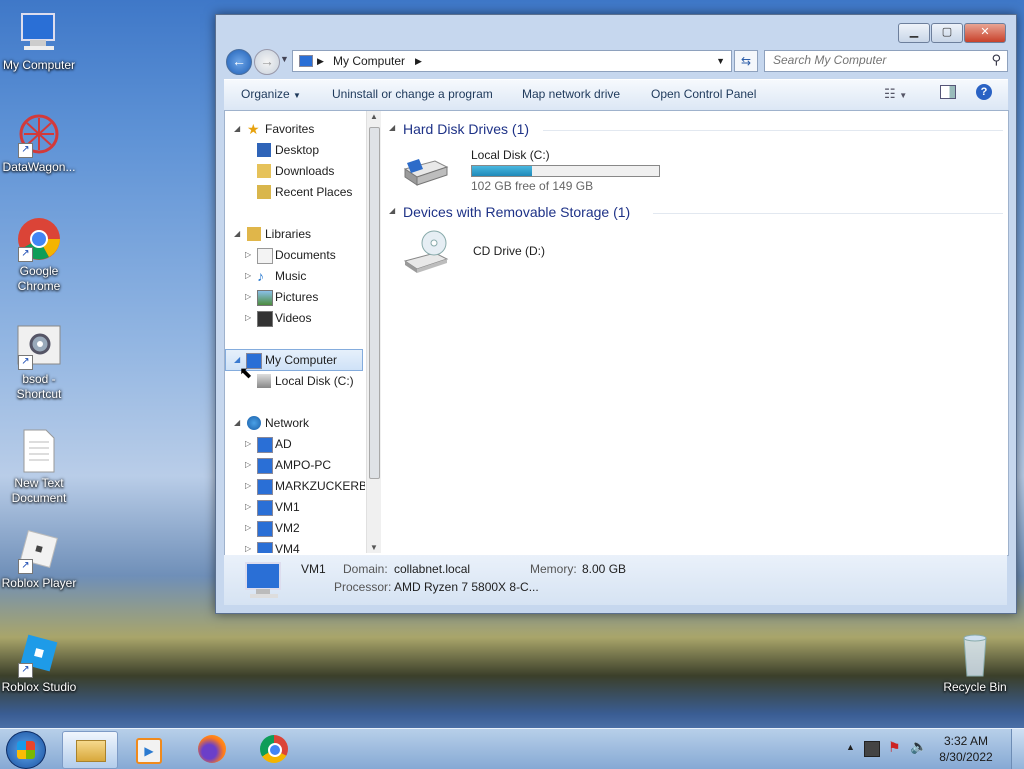 The width and height of the screenshot is (1024, 769). What do you see at coordinates (720, 61) in the screenshot?
I see `address-dropdown-icon: ▼` at bounding box center [720, 61].